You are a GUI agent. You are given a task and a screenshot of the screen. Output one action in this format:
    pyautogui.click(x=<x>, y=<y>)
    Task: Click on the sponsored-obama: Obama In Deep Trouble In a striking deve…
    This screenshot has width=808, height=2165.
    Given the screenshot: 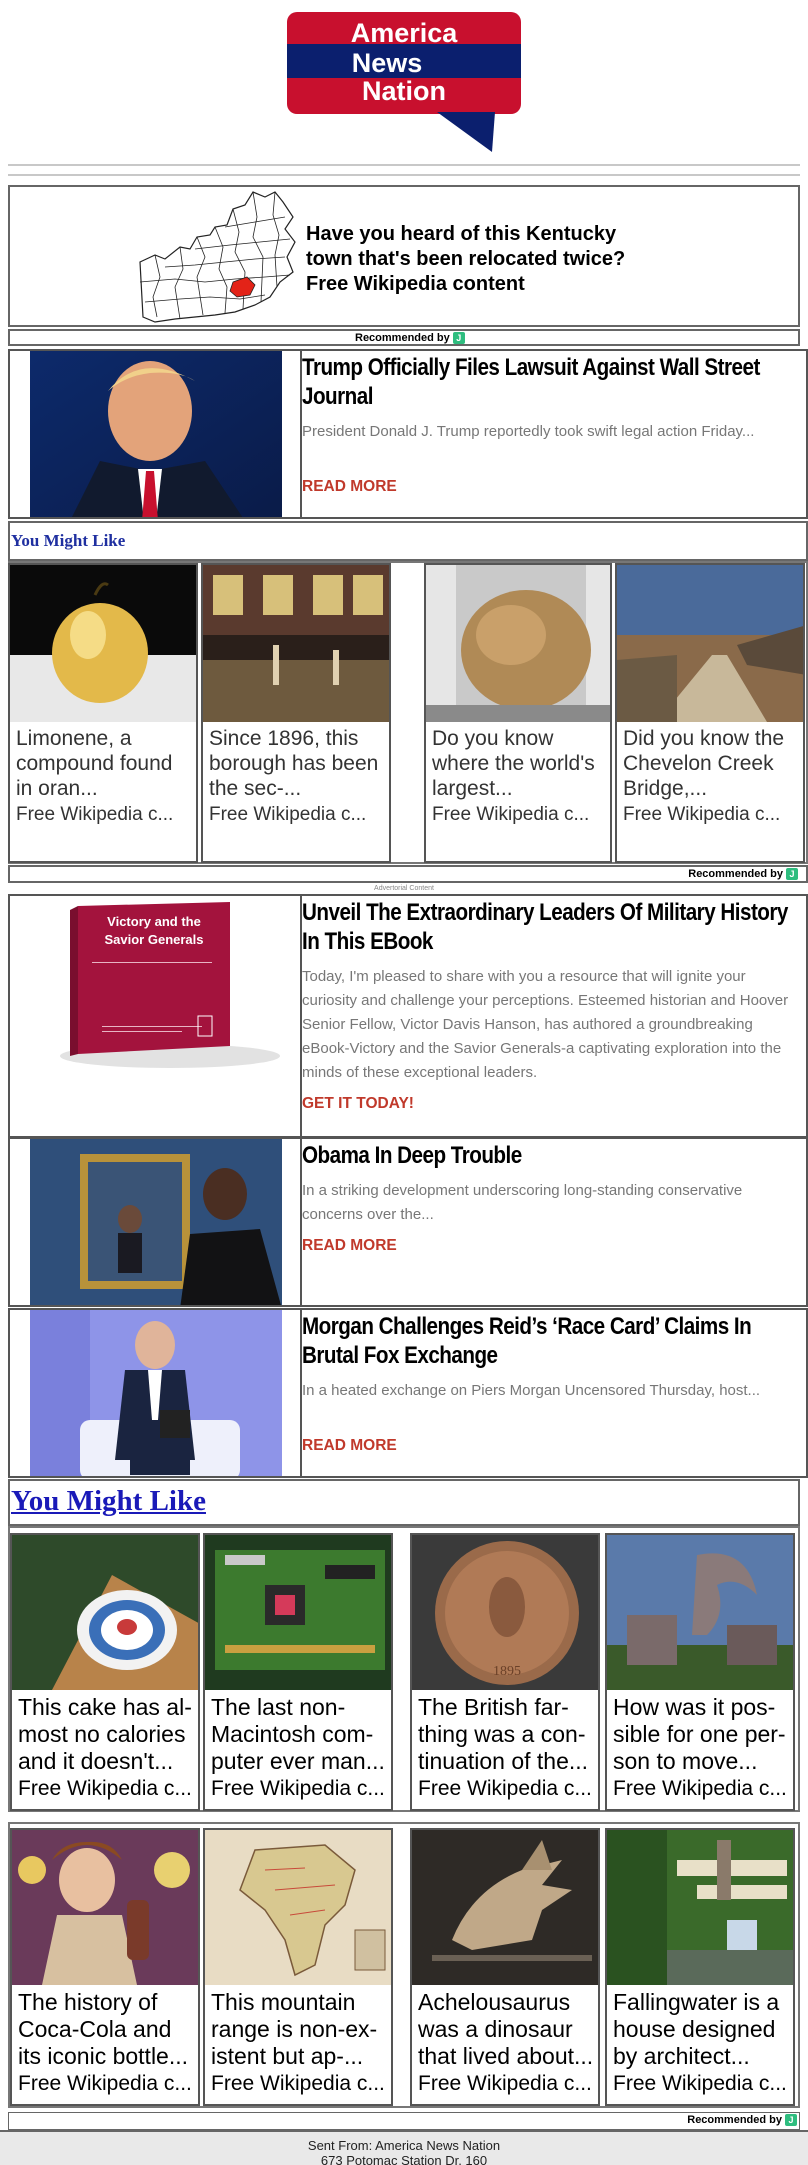 What is the action you would take?
    pyautogui.click(x=408, y=1222)
    